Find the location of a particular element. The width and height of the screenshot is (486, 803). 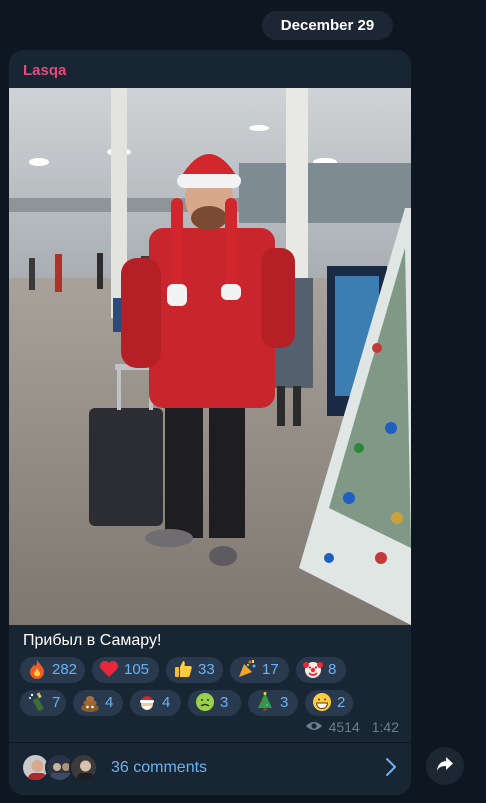

forward-button is located at coordinates (445, 766).